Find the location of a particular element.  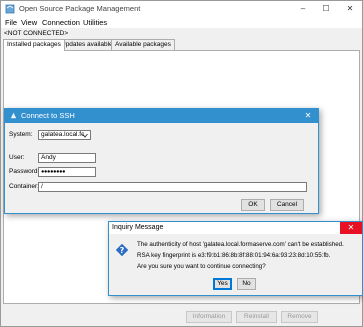

title-bar: Open Source Package Management – ☐ ✕ is located at coordinates (181, 9).